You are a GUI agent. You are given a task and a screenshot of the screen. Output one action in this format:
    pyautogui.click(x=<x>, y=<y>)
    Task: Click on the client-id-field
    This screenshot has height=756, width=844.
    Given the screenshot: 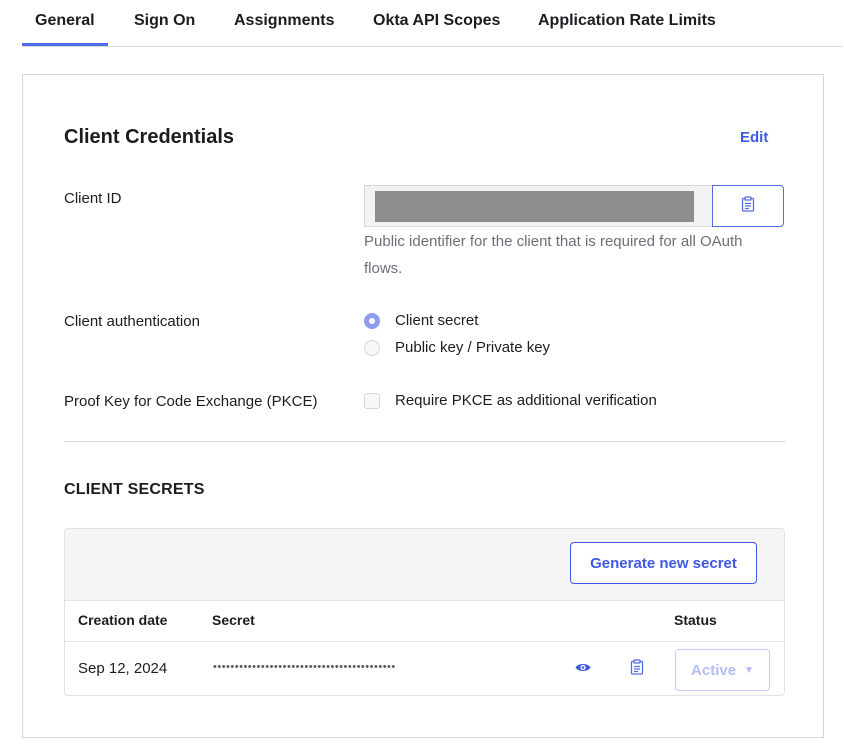 What is the action you would take?
    pyautogui.click(x=538, y=206)
    